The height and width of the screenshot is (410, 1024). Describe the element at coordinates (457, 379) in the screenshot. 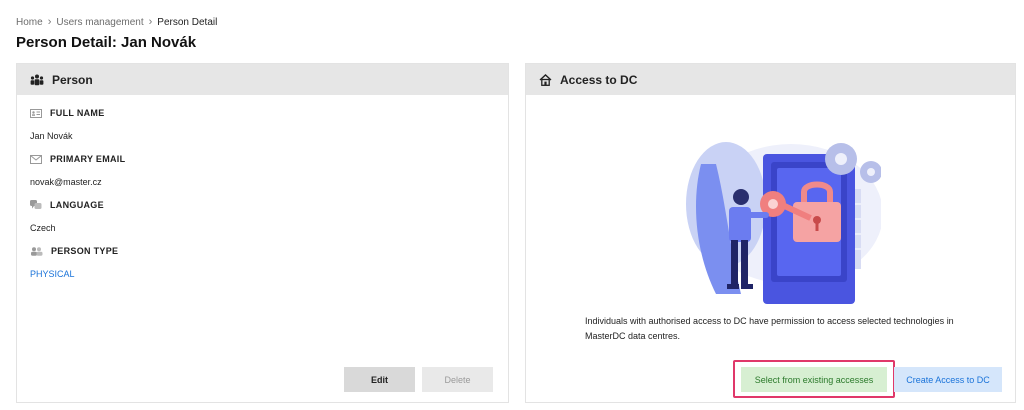

I see `delete-button: Delete` at that location.